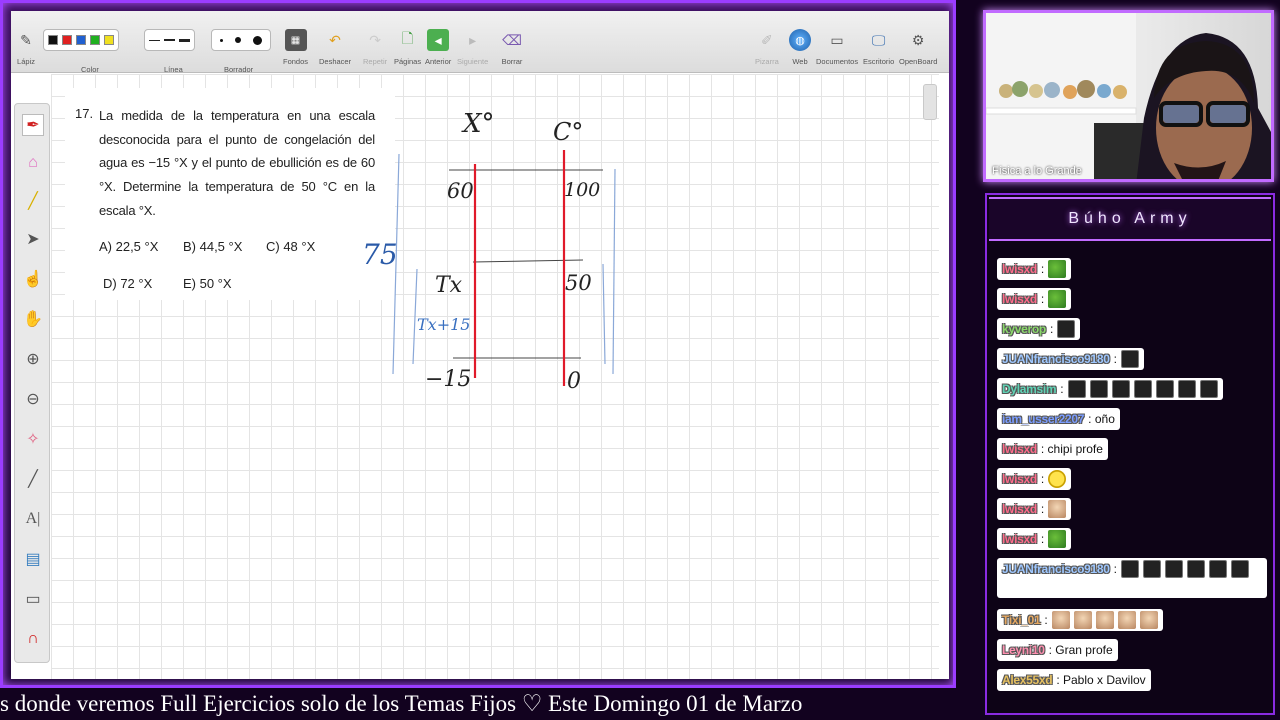  I want to click on background-icon: ▦, so click(295, 40).